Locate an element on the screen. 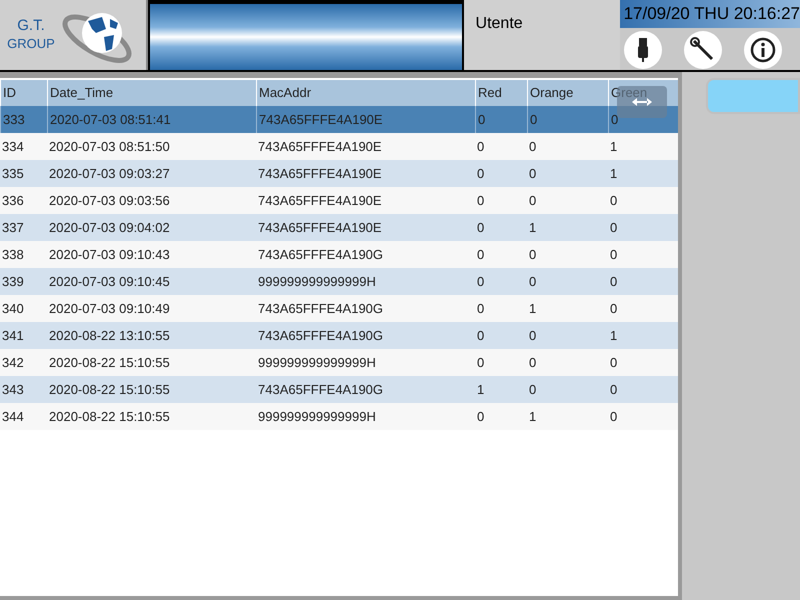 The width and height of the screenshot is (800, 600). table-row: 333 2020-07-03 08:51:41 743A65FFFE4A190E 0 0 0 is located at coordinates (339, 119).